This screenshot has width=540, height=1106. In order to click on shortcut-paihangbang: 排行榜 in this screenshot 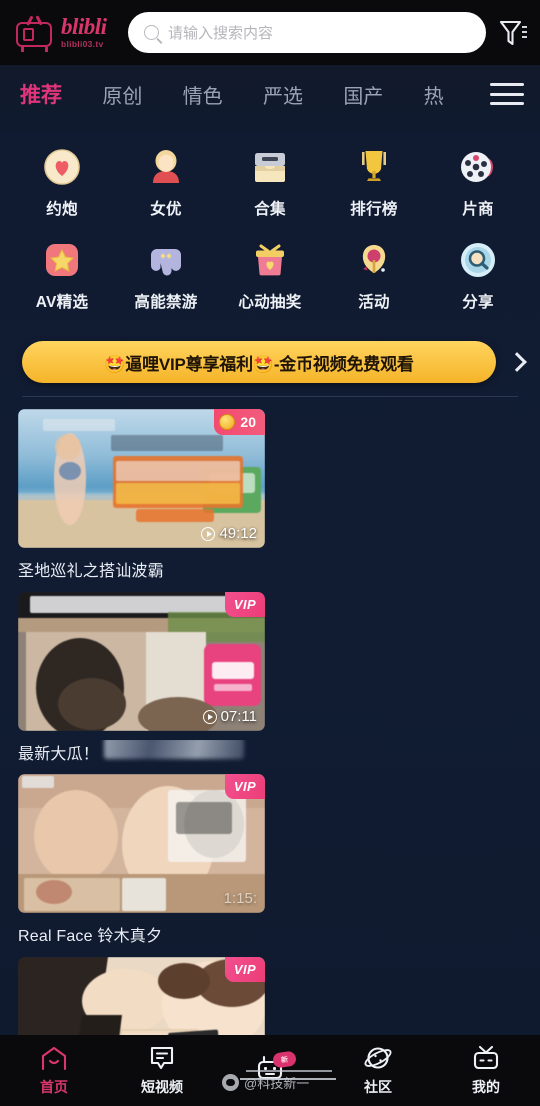, I will do `click(374, 183)`.